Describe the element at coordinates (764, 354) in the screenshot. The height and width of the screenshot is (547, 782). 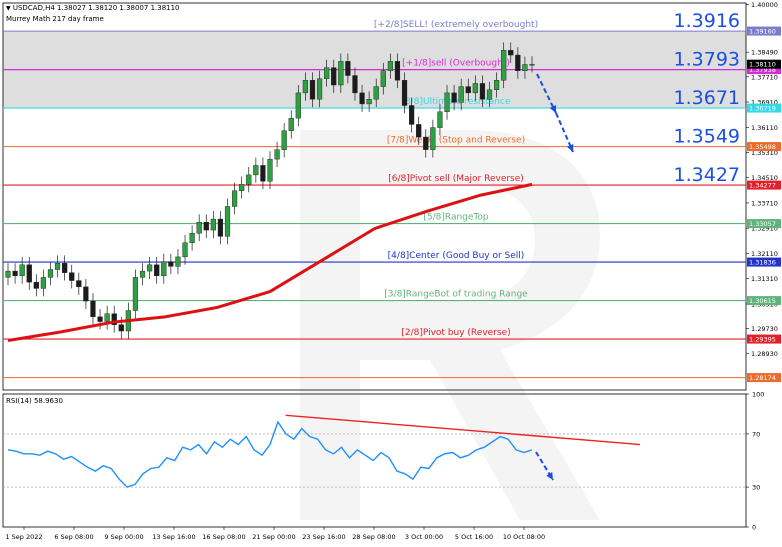
I see `price-tick-label: 1.28930` at that location.